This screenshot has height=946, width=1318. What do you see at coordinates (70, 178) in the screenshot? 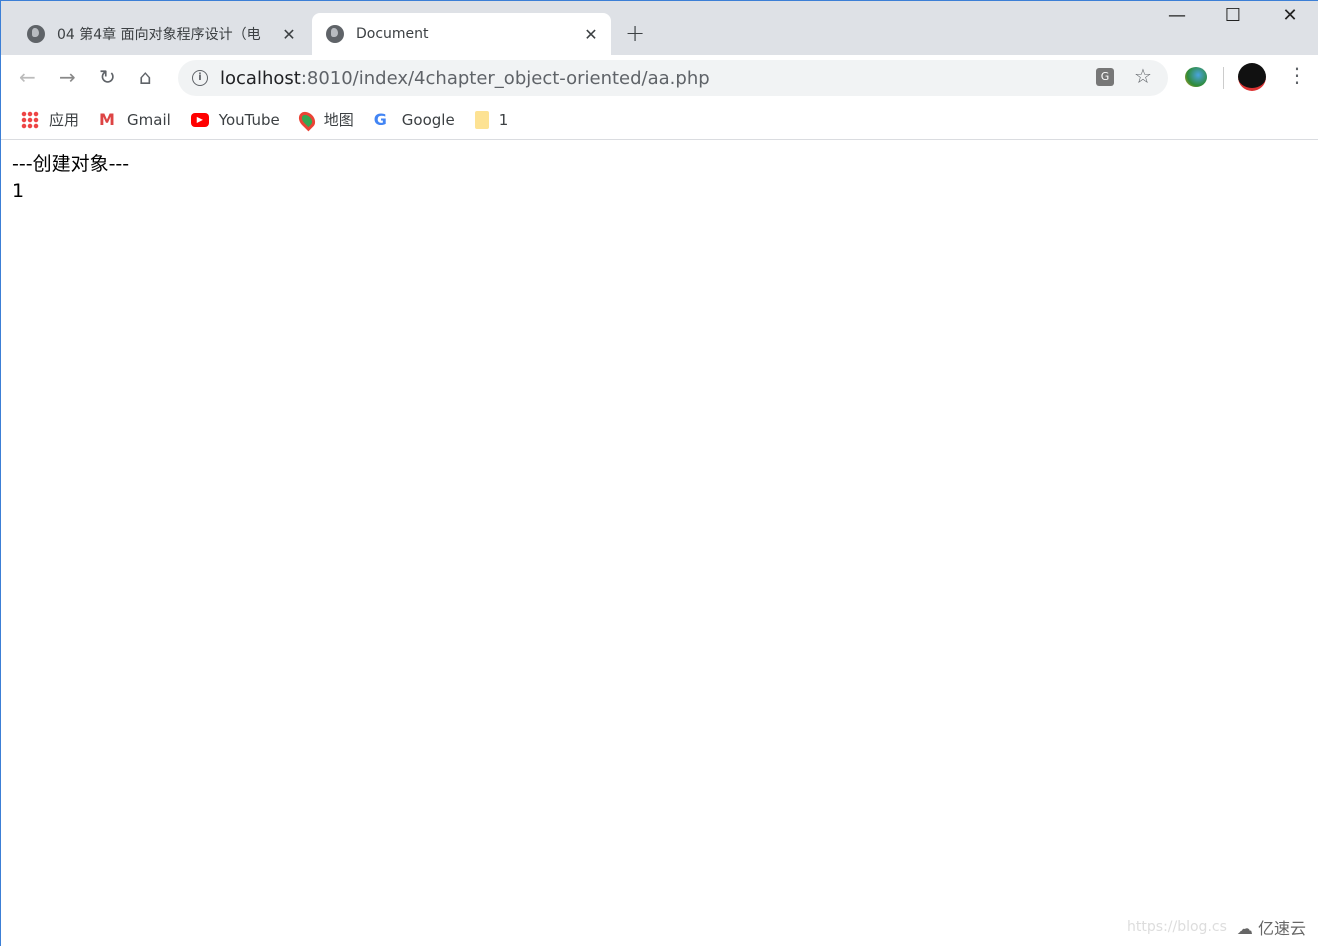
I see `page-content: ---创建对象--- 1` at bounding box center [70, 178].